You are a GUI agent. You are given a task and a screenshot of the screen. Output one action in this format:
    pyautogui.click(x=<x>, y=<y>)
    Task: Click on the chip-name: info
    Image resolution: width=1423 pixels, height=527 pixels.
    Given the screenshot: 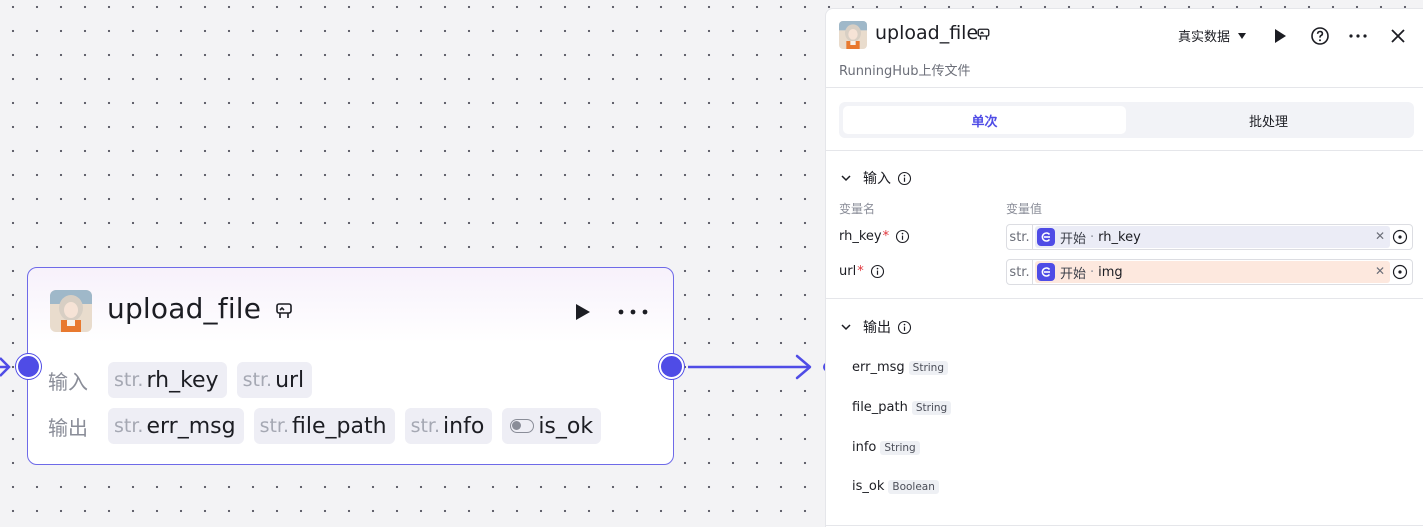 What is the action you would take?
    pyautogui.click(x=464, y=426)
    